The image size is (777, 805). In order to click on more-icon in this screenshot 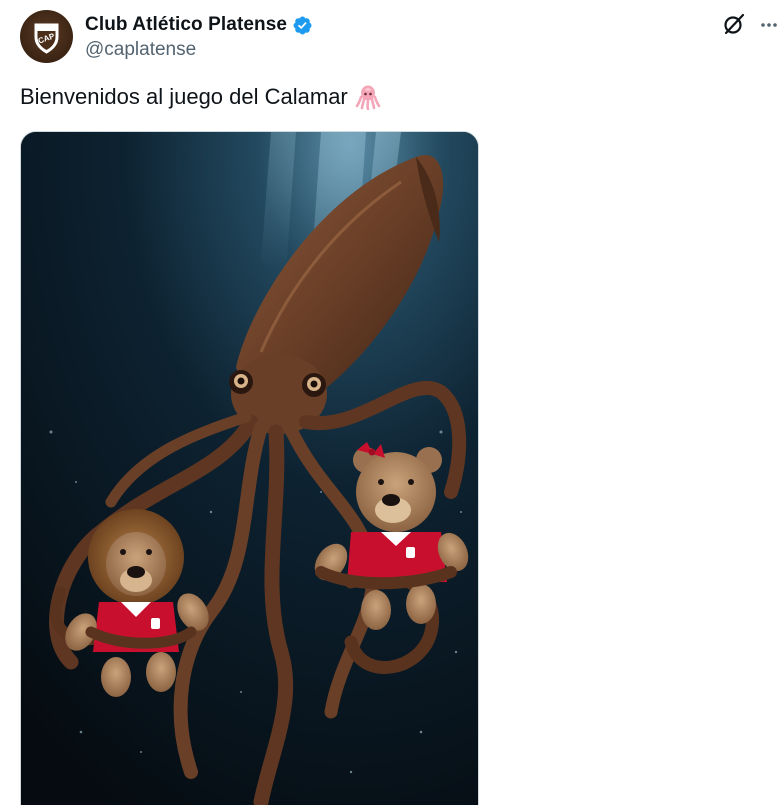, I will do `click(768, 25)`.